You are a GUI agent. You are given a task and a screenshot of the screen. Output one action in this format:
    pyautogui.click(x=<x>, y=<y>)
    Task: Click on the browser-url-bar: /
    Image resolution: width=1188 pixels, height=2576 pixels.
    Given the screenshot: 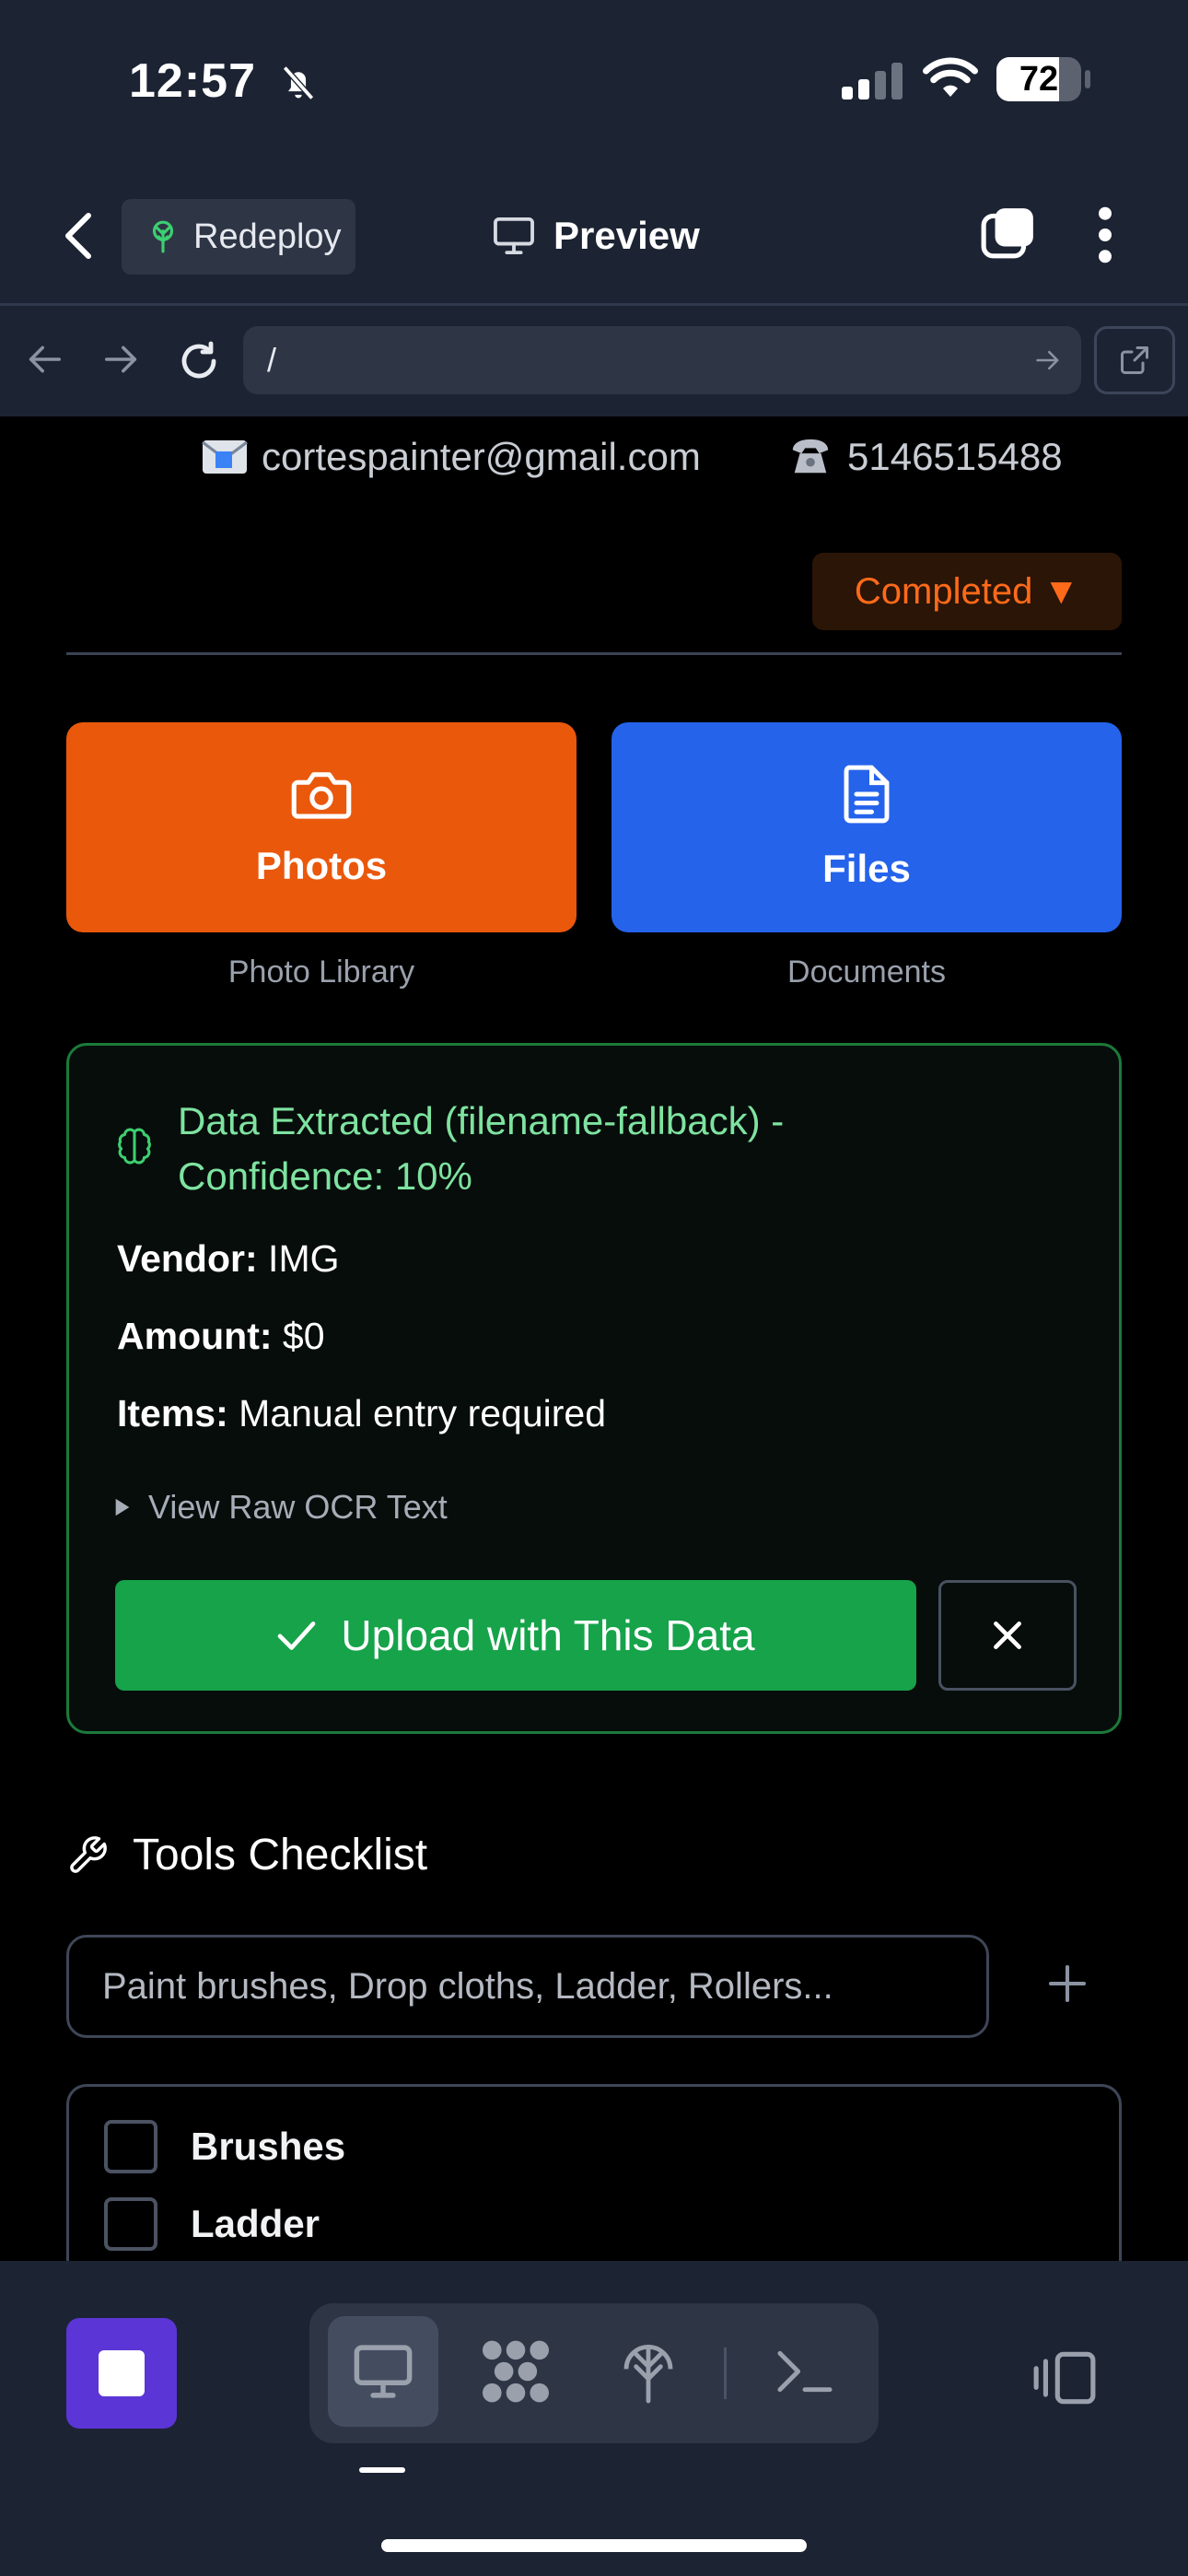 What is the action you would take?
    pyautogui.click(x=594, y=361)
    